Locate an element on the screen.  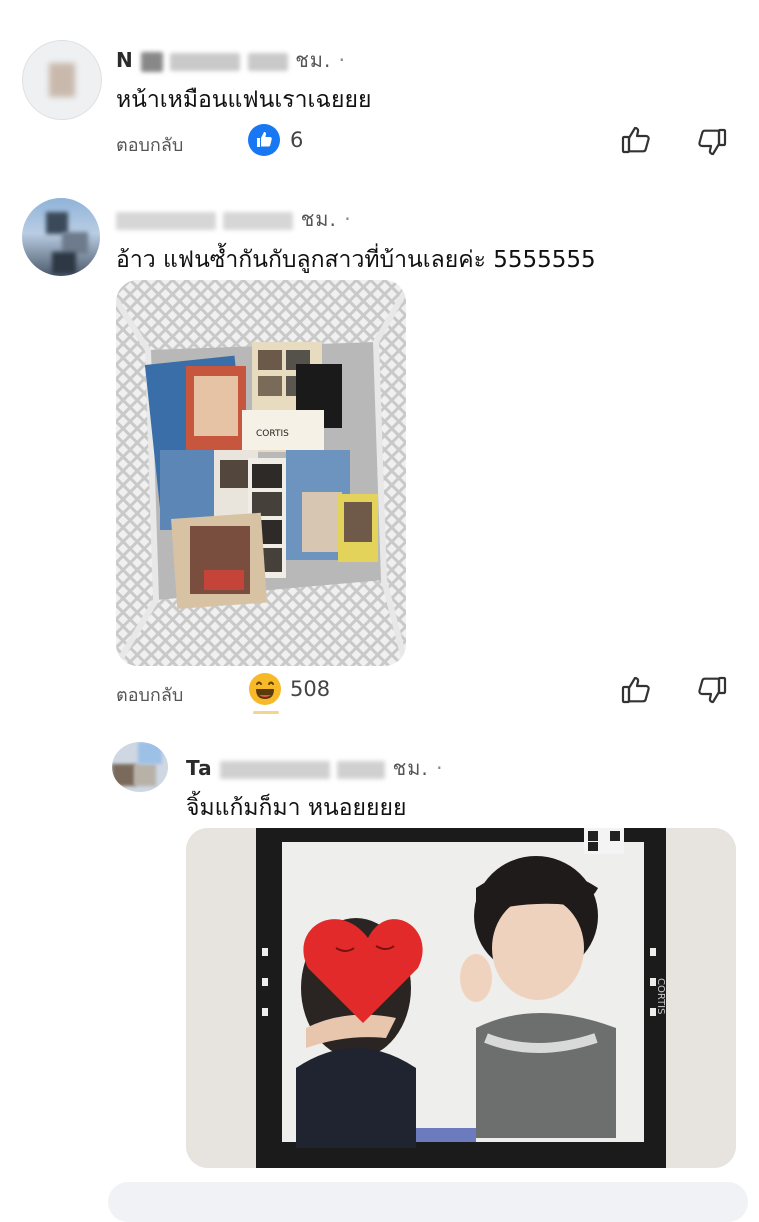
commenter-name: ชม. · is located at coordinates (234, 219).